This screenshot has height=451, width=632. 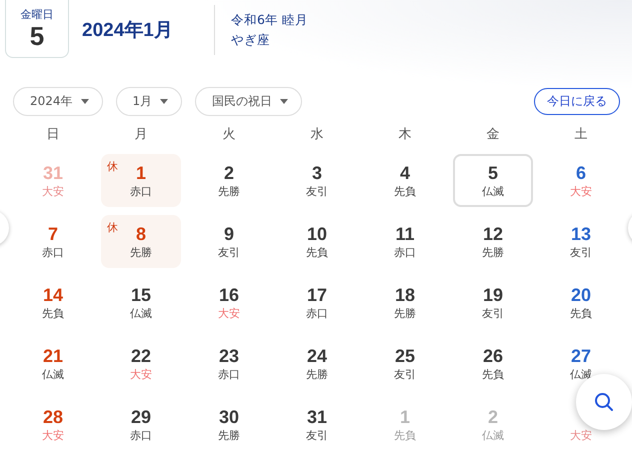 I want to click on day-number: 20, so click(x=581, y=295).